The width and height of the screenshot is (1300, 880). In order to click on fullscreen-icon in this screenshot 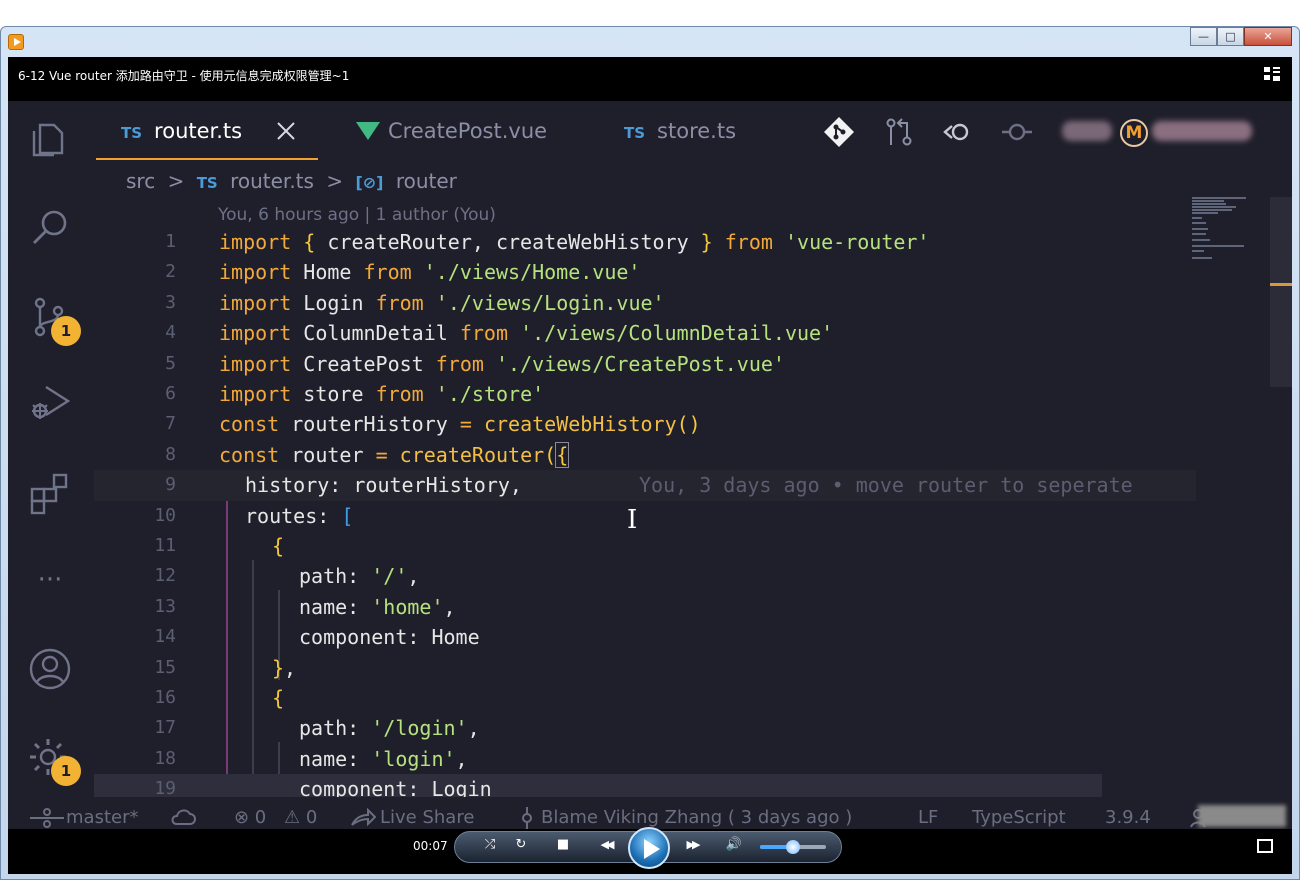, I will do `click(1265, 846)`.